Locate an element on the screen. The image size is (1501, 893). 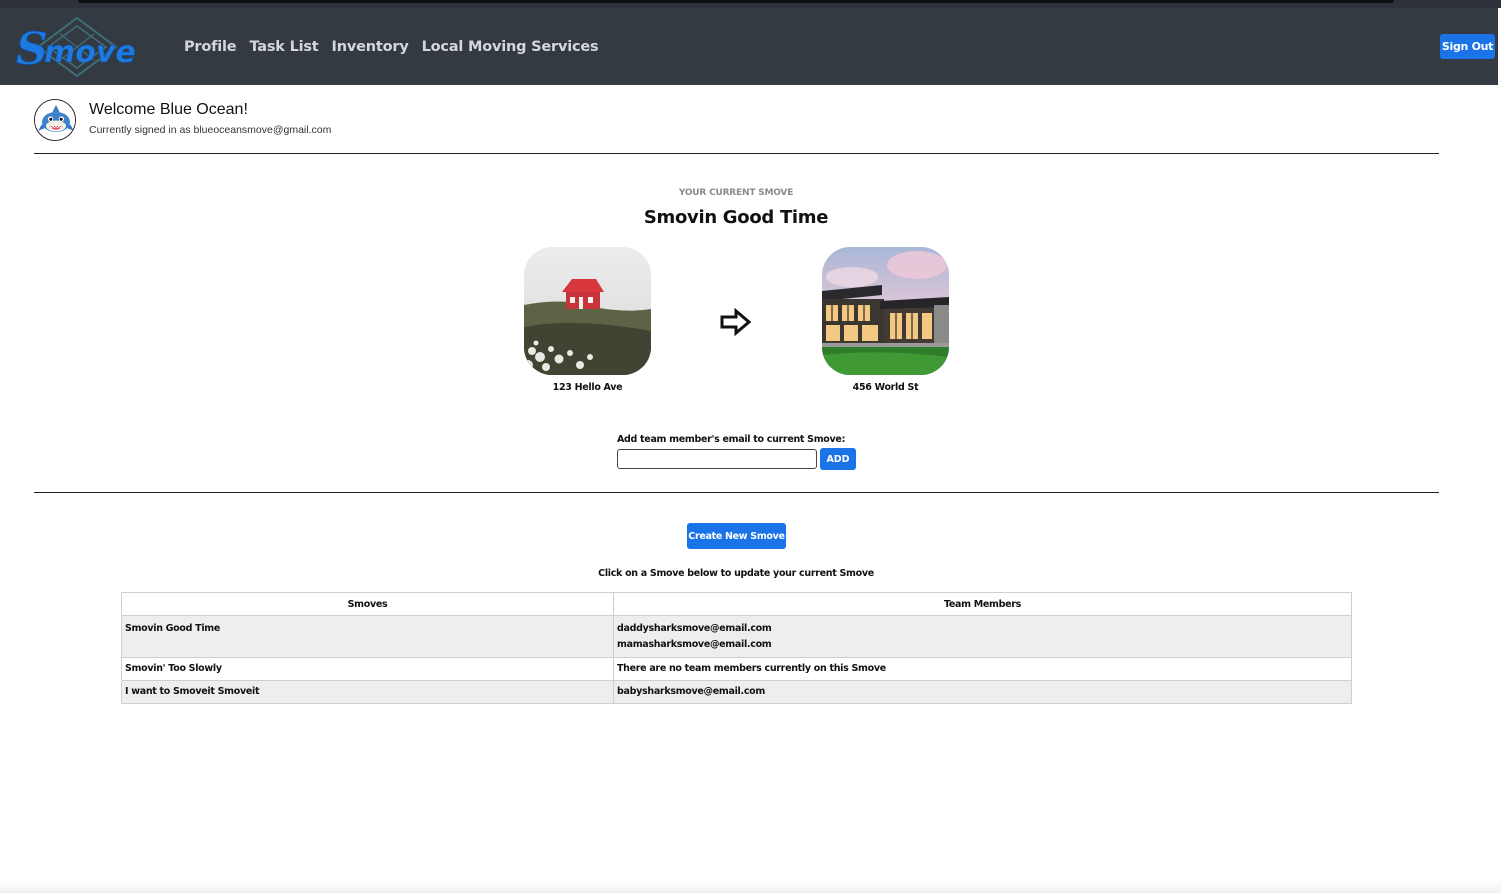
column-header-smoves: Smoves is located at coordinates (367, 604).